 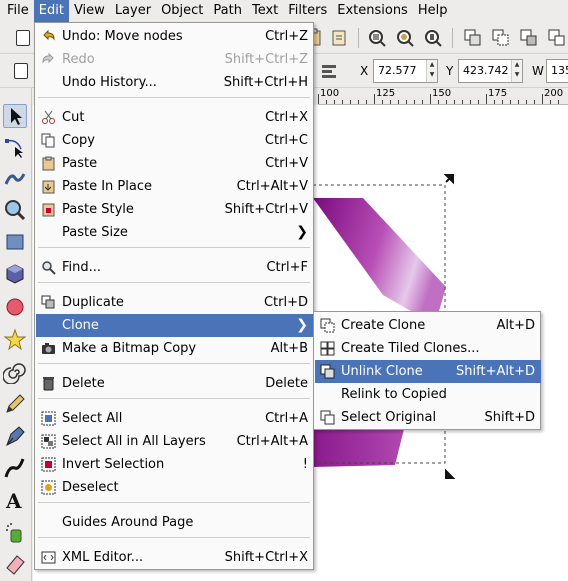 What do you see at coordinates (18, 11) in the screenshot?
I see `menu-file: File` at bounding box center [18, 11].